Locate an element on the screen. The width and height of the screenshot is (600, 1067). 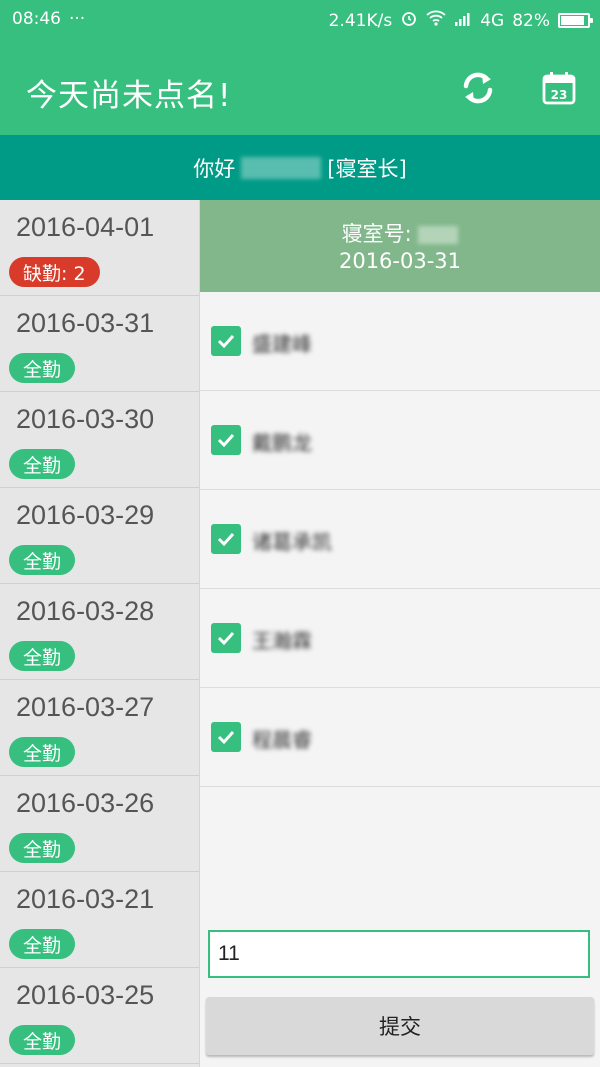
member-name: 王瀚霖 is located at coordinates (282, 641).